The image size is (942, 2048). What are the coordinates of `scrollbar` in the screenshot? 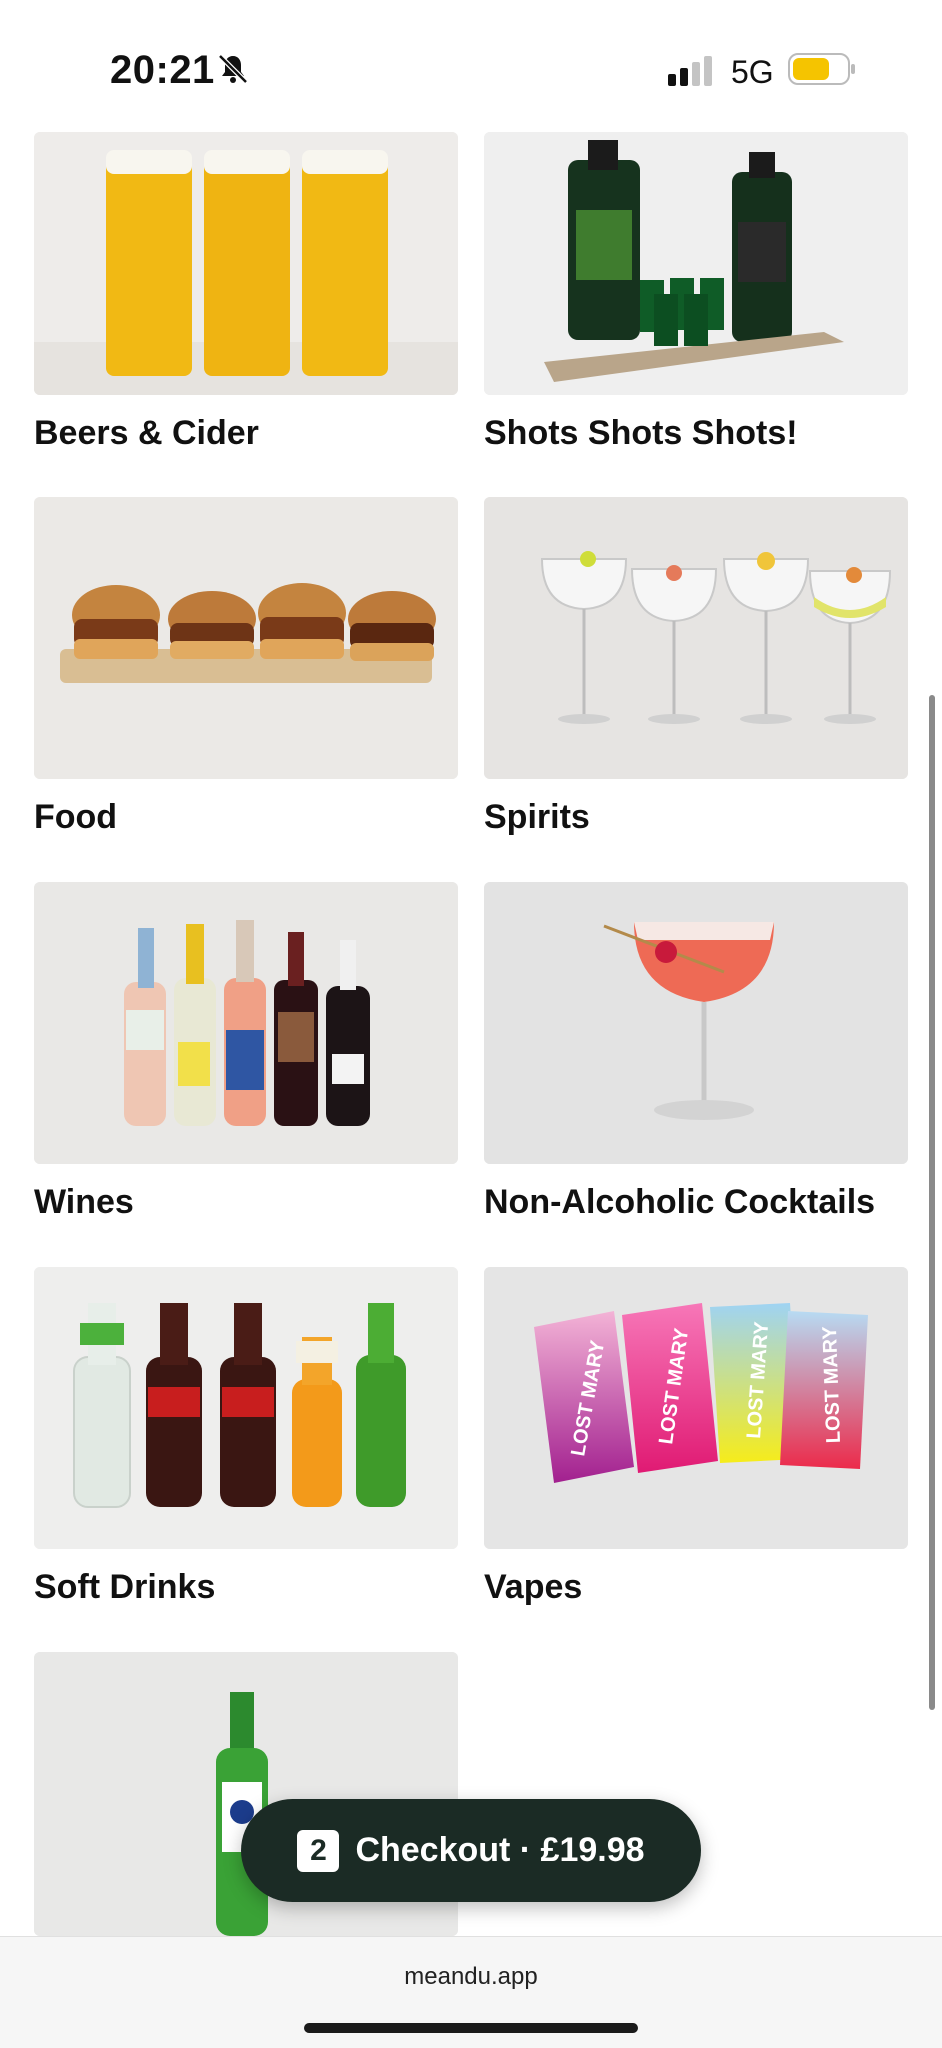 It's located at (932, 1202).